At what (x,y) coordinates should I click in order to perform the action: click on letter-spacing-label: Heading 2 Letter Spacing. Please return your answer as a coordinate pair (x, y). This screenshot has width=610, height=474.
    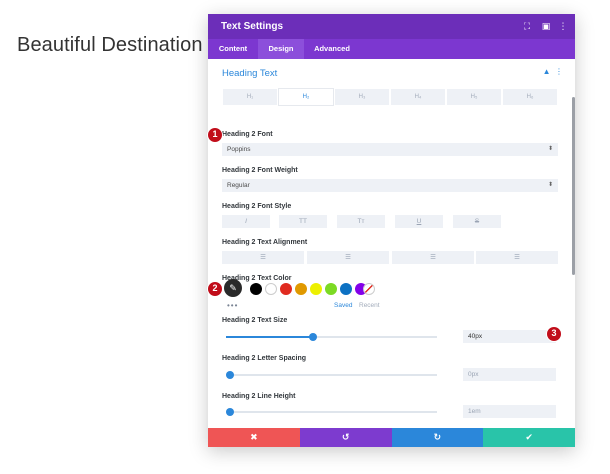
    Looking at the image, I should click on (264, 358).